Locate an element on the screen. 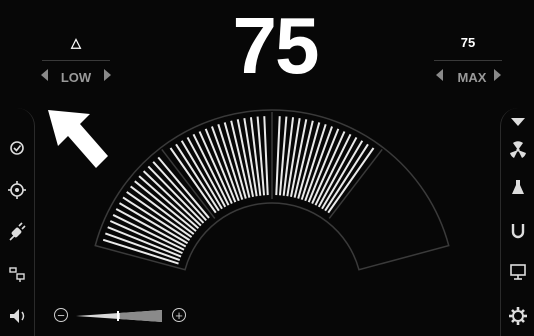  slider-track is located at coordinates (122, 316).